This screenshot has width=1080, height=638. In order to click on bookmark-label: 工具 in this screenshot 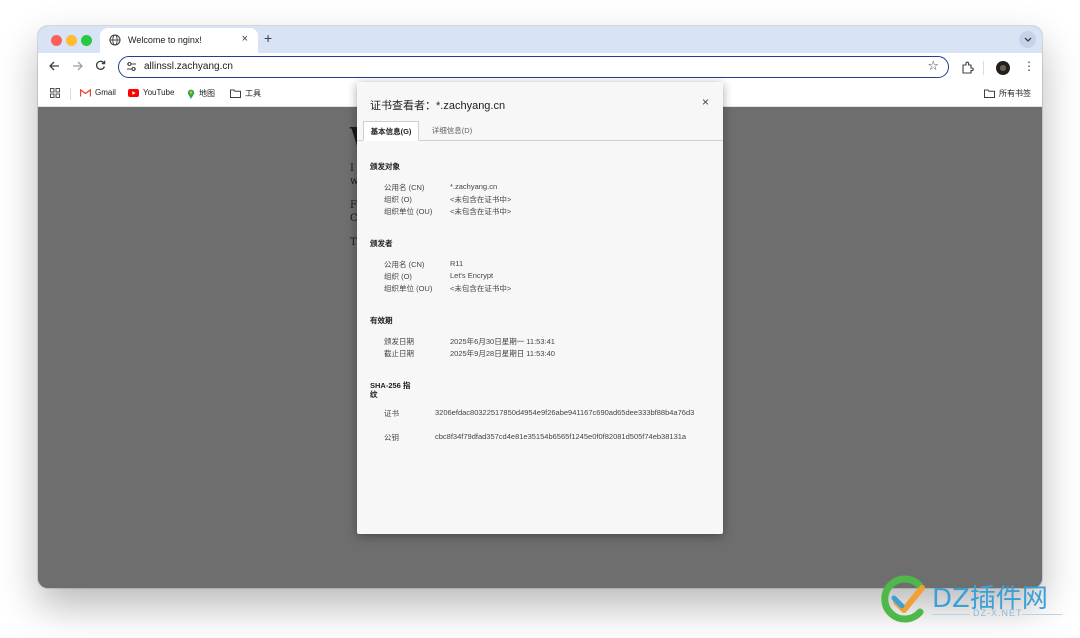, I will do `click(253, 93)`.